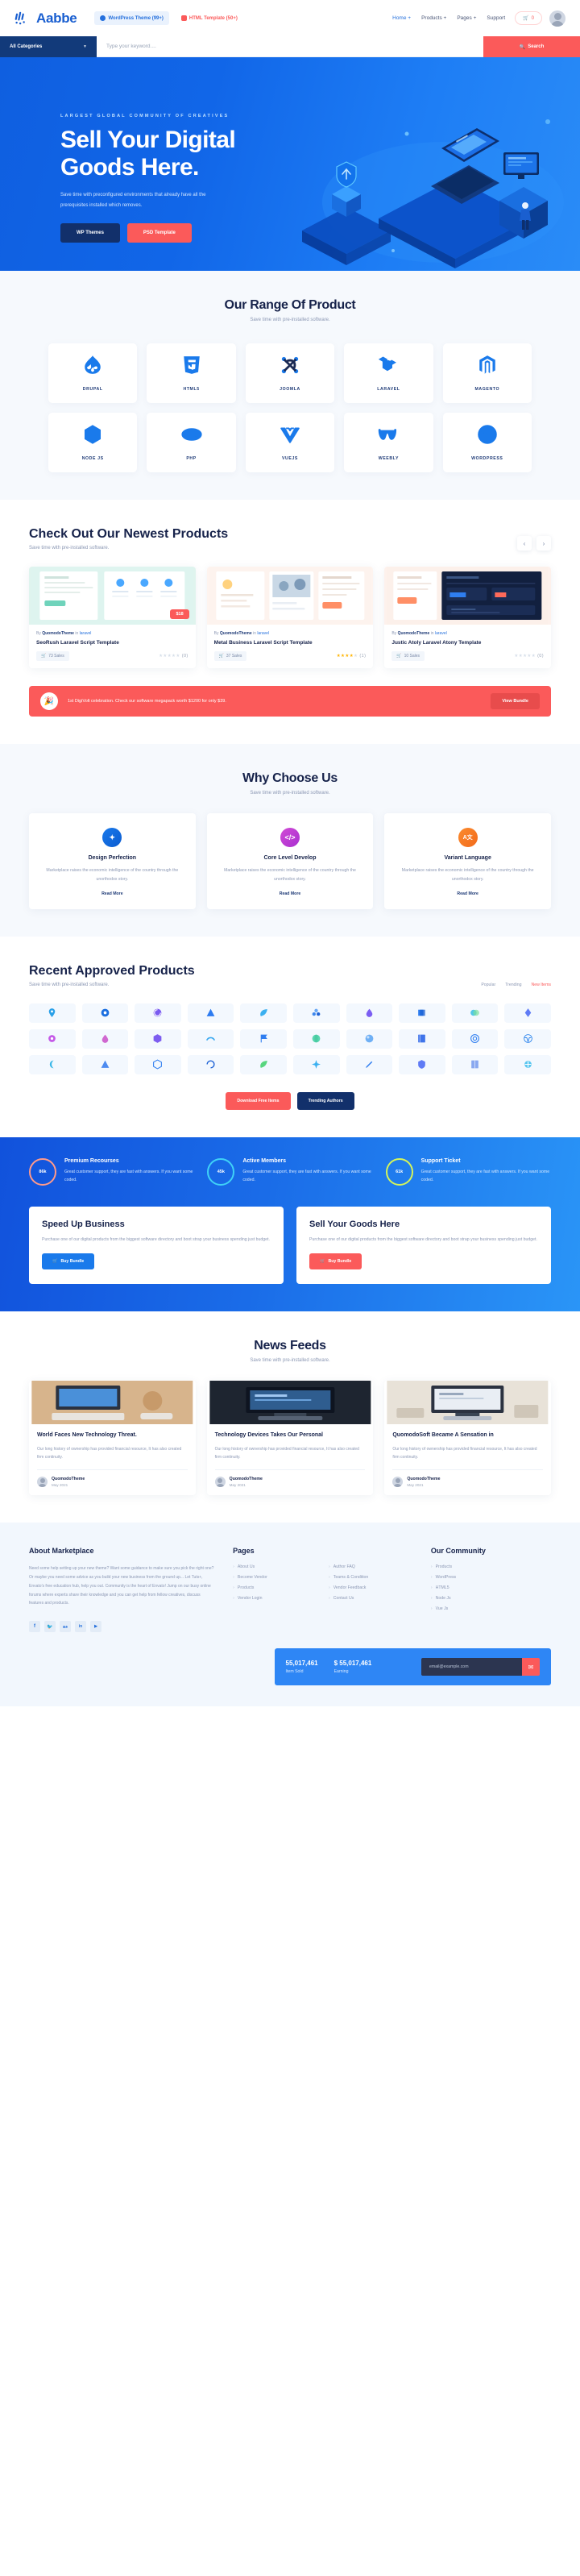  What do you see at coordinates (491, 1587) in the screenshot?
I see `footer-link: › HTML5` at bounding box center [491, 1587].